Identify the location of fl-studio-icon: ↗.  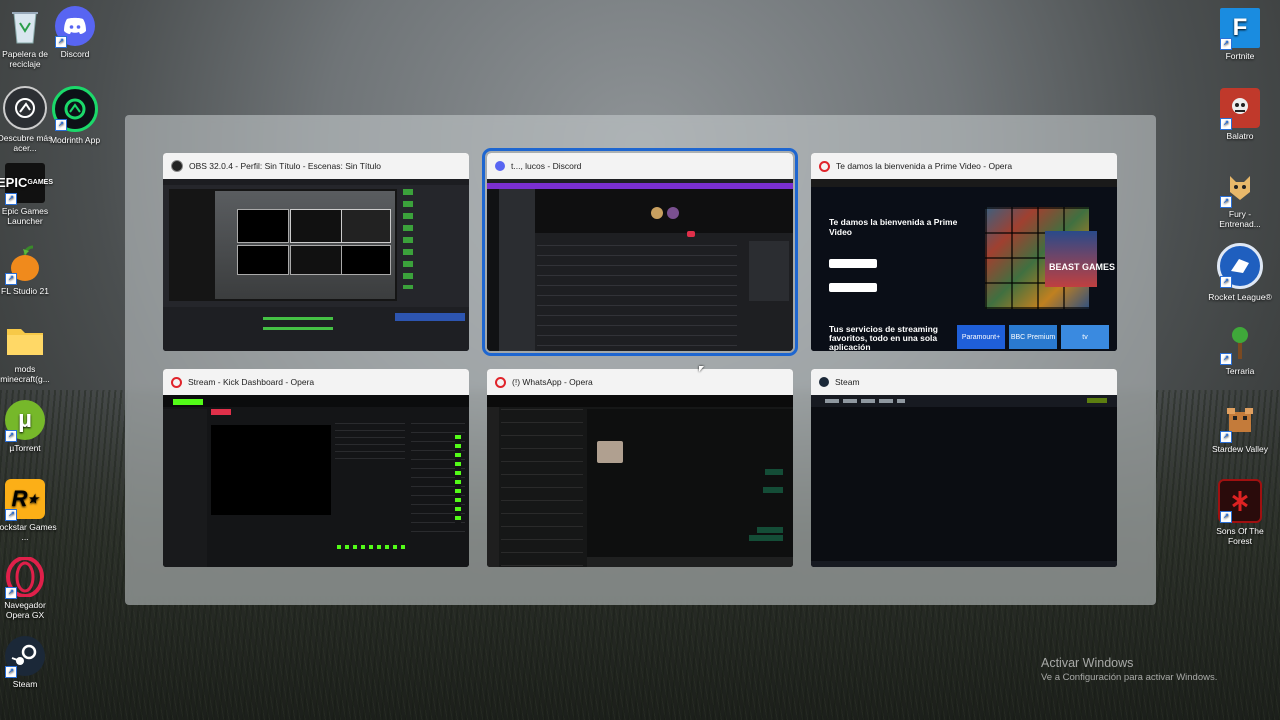
(25, 264).